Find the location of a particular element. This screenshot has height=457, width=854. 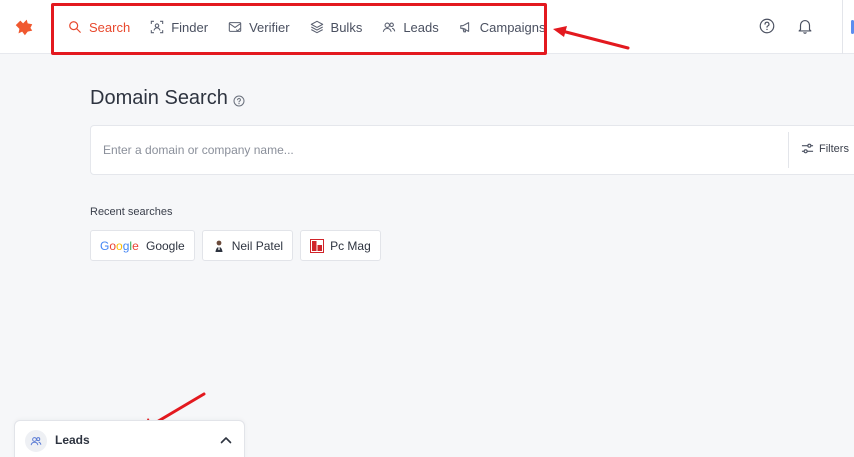

filters-divider is located at coordinates (788, 150).